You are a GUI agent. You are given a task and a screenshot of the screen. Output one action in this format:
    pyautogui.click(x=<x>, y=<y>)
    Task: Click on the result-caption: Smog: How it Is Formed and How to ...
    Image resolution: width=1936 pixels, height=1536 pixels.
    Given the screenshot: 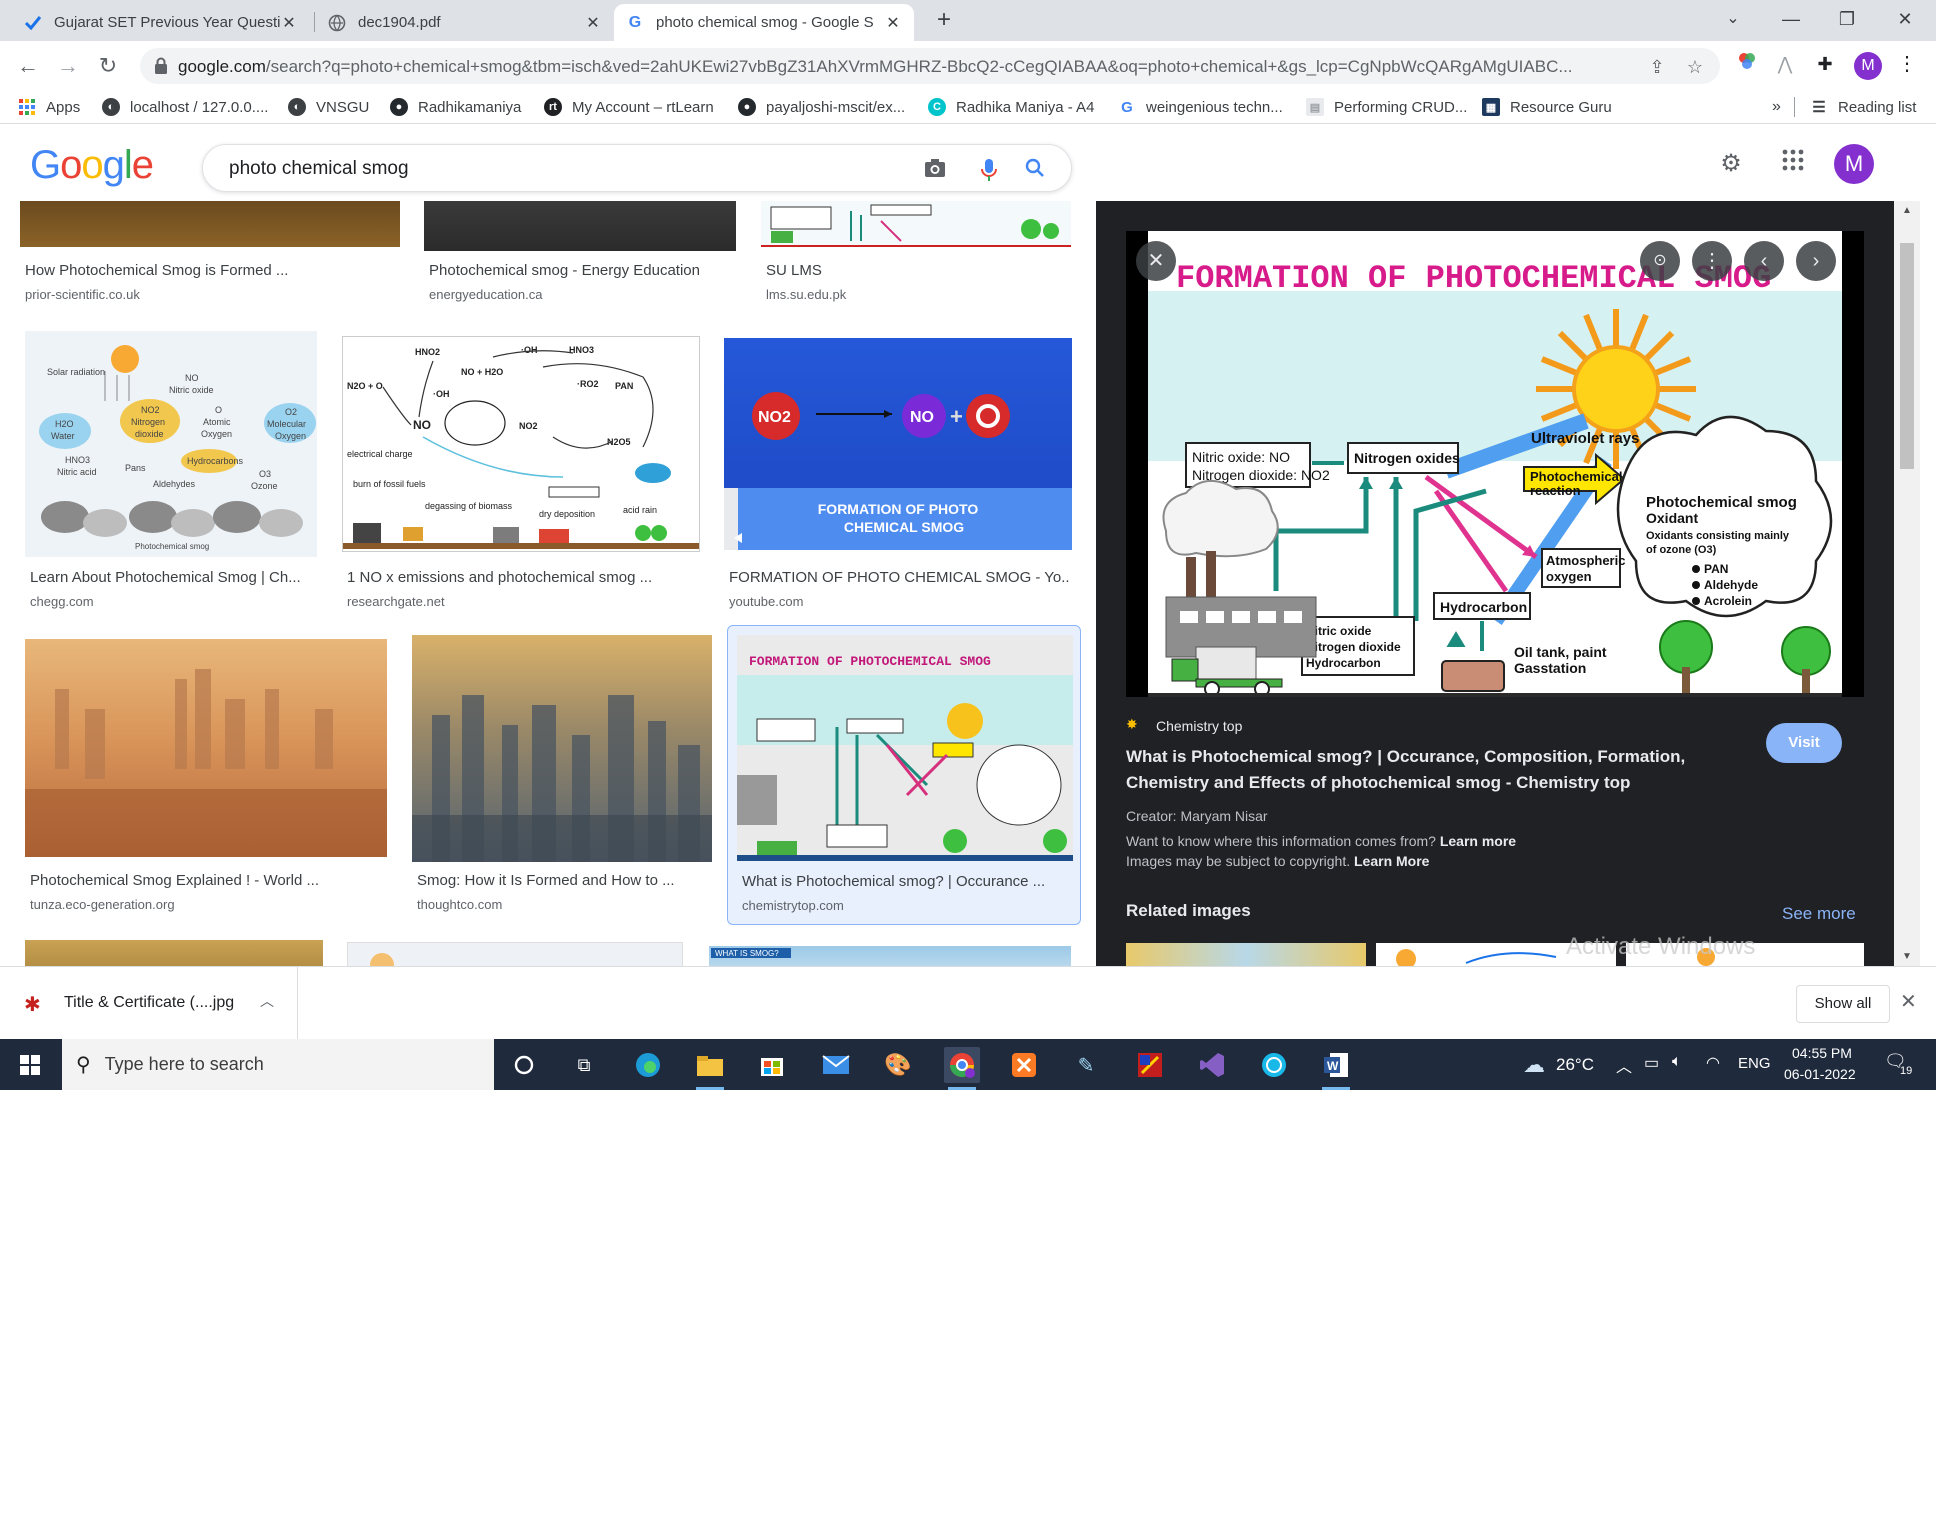 What is the action you would take?
    pyautogui.click(x=567, y=880)
    